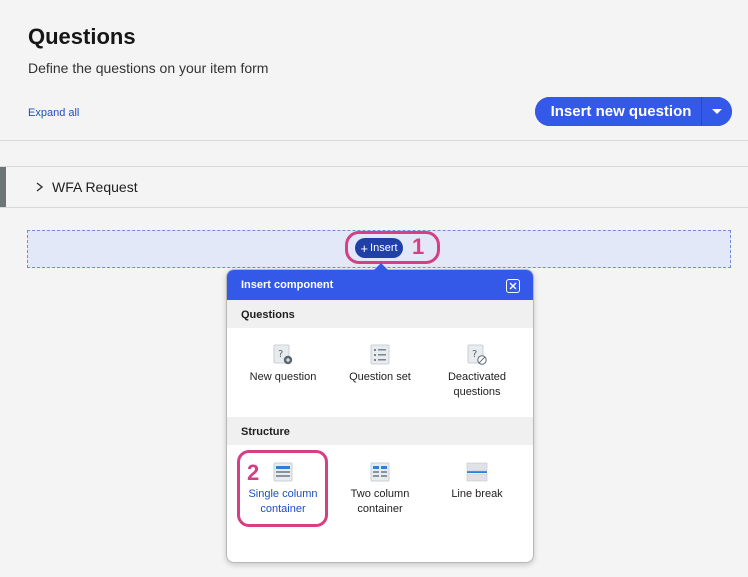 This screenshot has width=748, height=577. What do you see at coordinates (380, 354) in the screenshot?
I see `list-icon` at bounding box center [380, 354].